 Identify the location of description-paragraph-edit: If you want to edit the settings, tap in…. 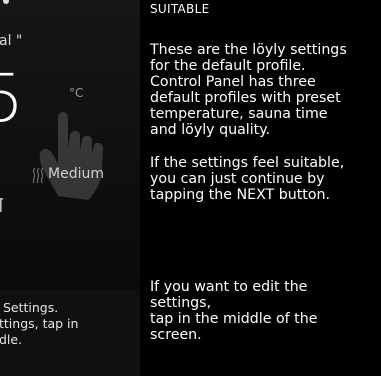
(234, 311).